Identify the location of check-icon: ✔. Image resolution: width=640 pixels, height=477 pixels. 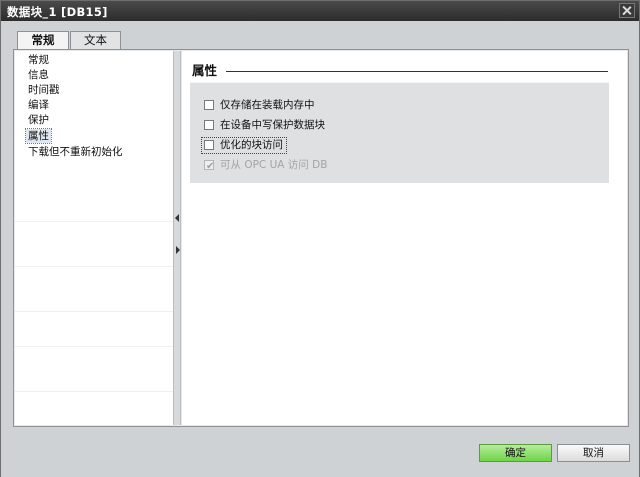
(210, 166).